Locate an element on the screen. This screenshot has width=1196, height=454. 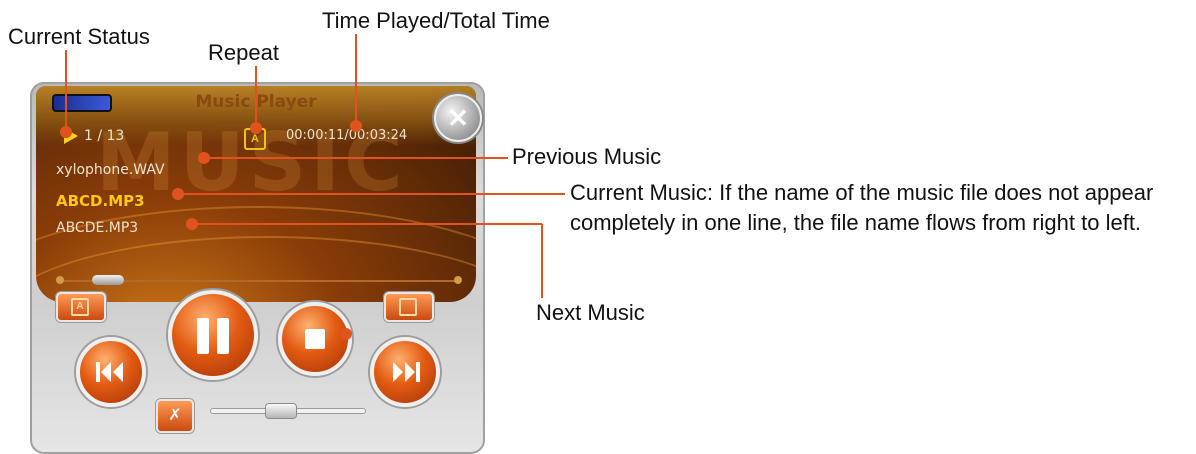
label-repeat: Repeat is located at coordinates (243, 52).